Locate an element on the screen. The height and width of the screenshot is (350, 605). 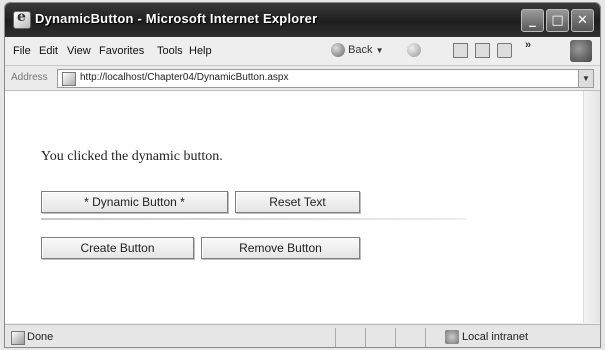
done-page-icon is located at coordinates (18, 338).